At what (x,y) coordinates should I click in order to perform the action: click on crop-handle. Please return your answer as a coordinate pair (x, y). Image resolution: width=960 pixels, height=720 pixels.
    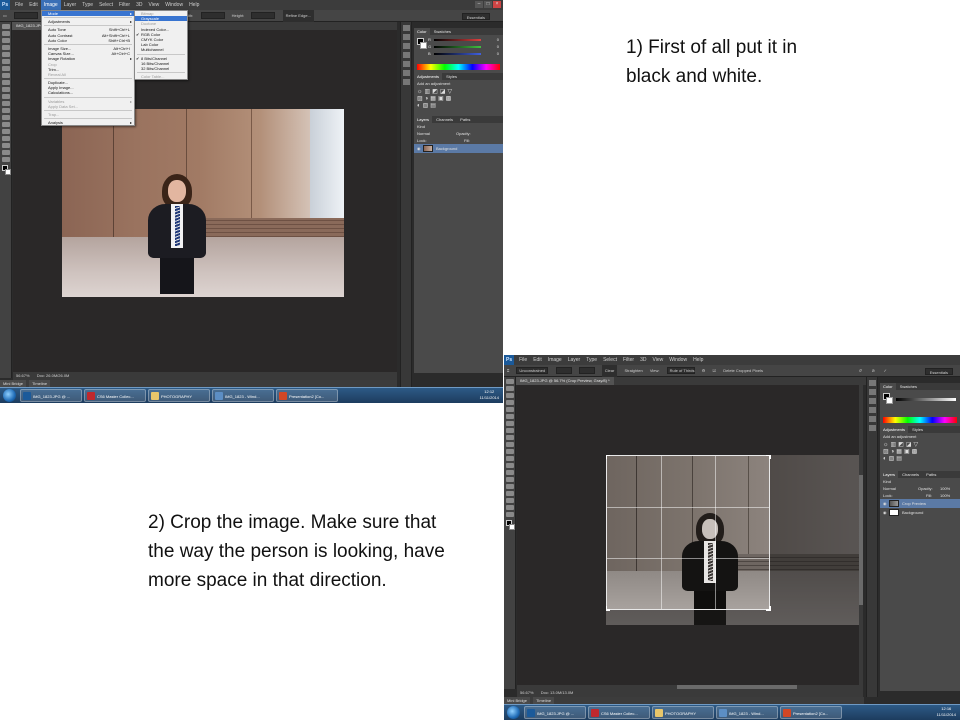
    Looking at the image, I should click on (608, 457).